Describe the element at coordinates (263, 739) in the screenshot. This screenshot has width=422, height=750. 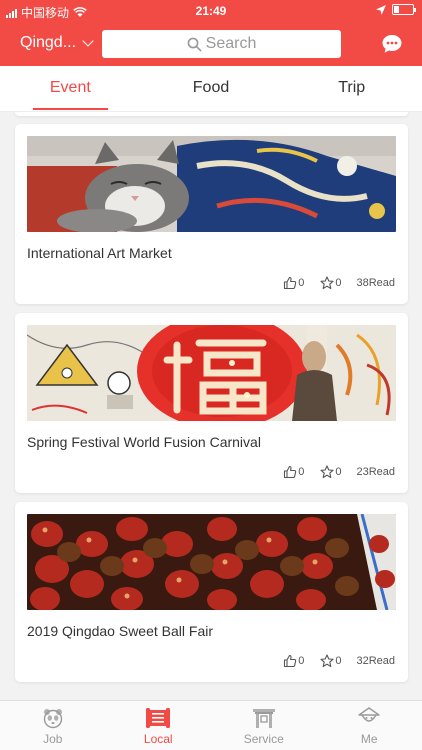
I see `nav-service-label: Service` at that location.